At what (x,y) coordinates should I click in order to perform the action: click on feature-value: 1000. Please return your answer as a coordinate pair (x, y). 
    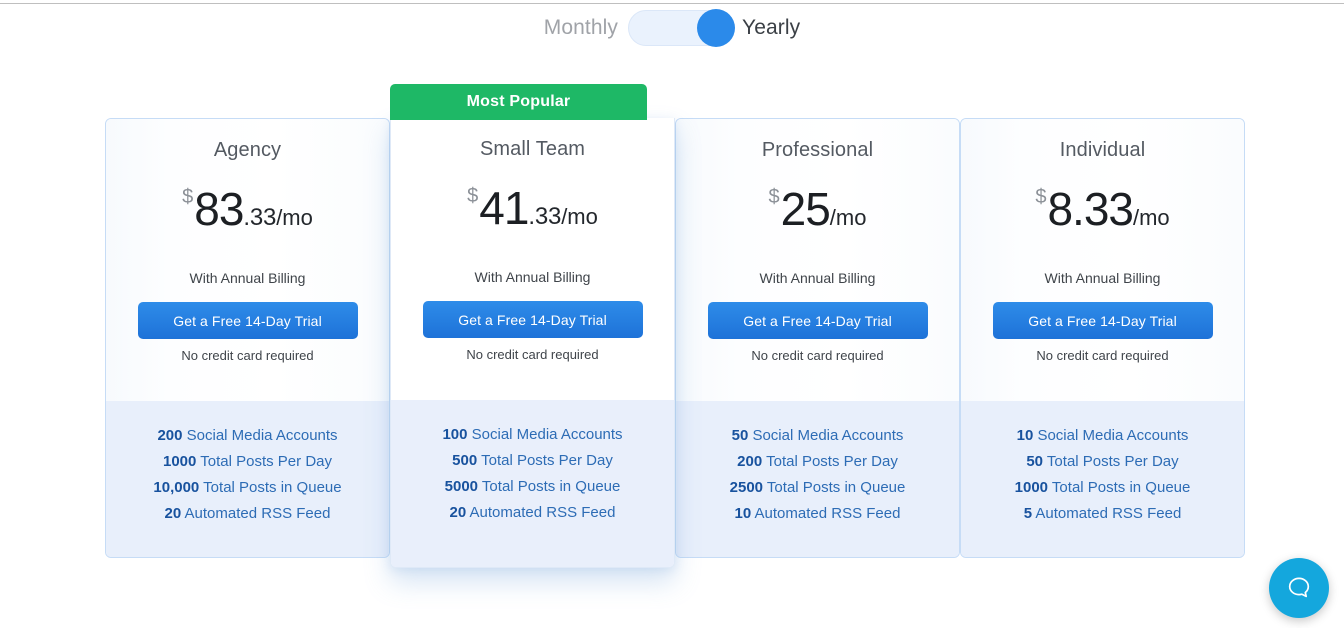
    Looking at the image, I should click on (180, 461).